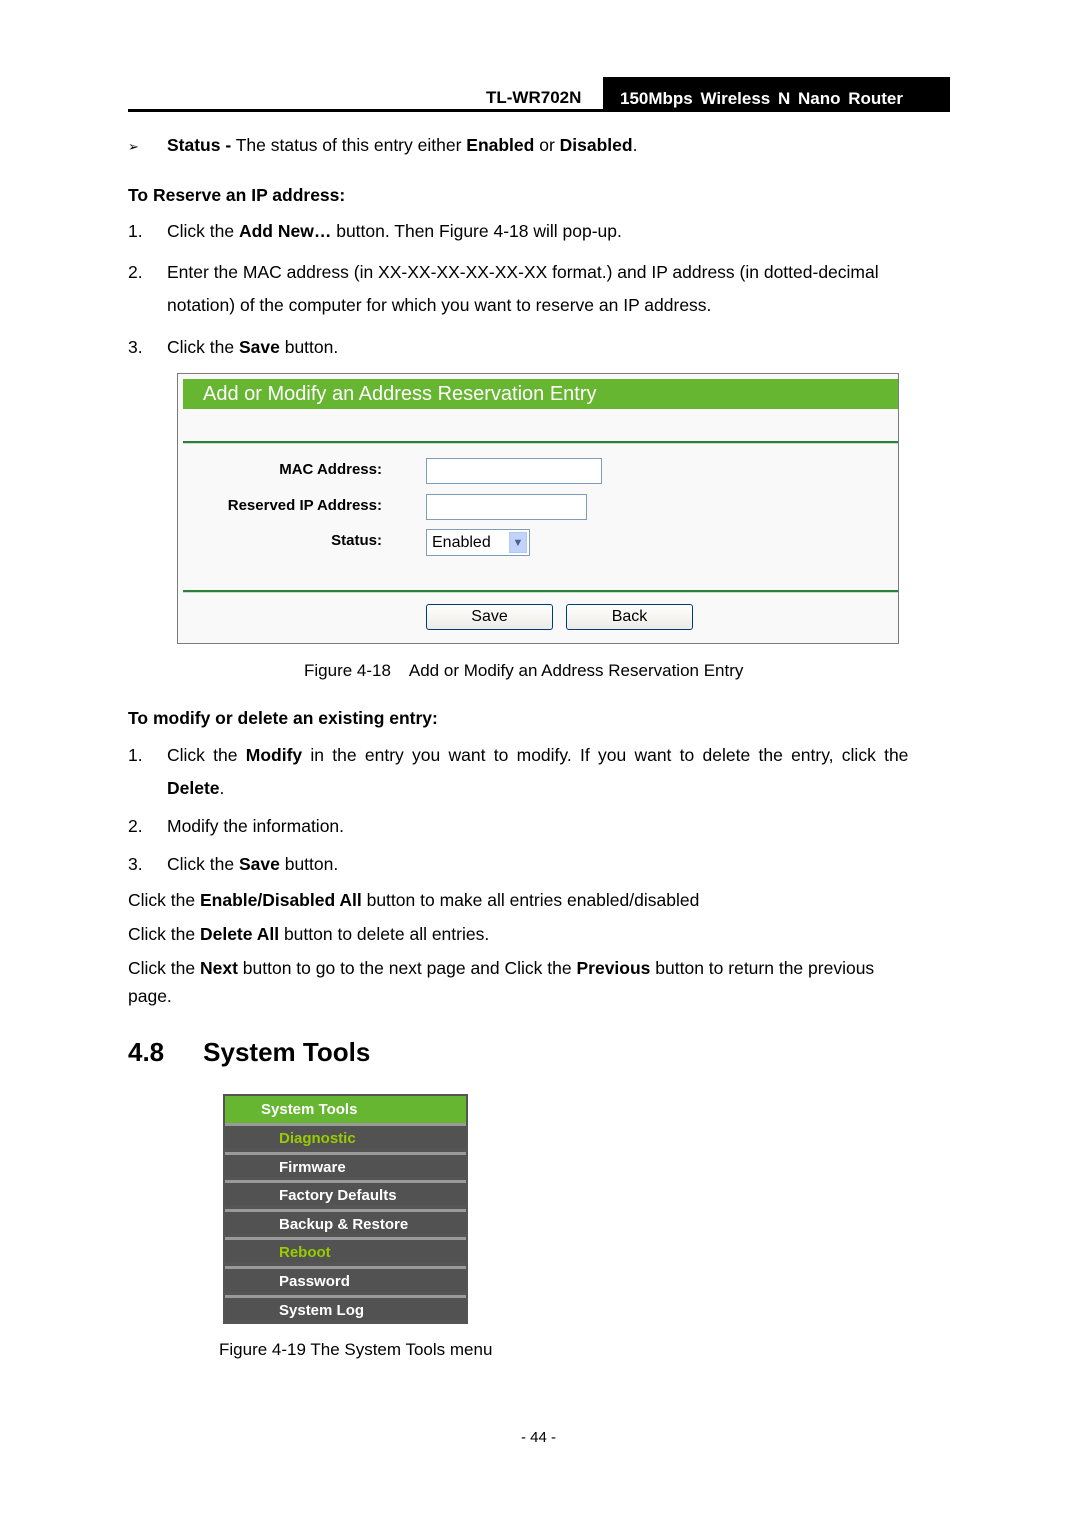 The width and height of the screenshot is (1080, 1527). I want to click on step-text: ., so click(222, 788).